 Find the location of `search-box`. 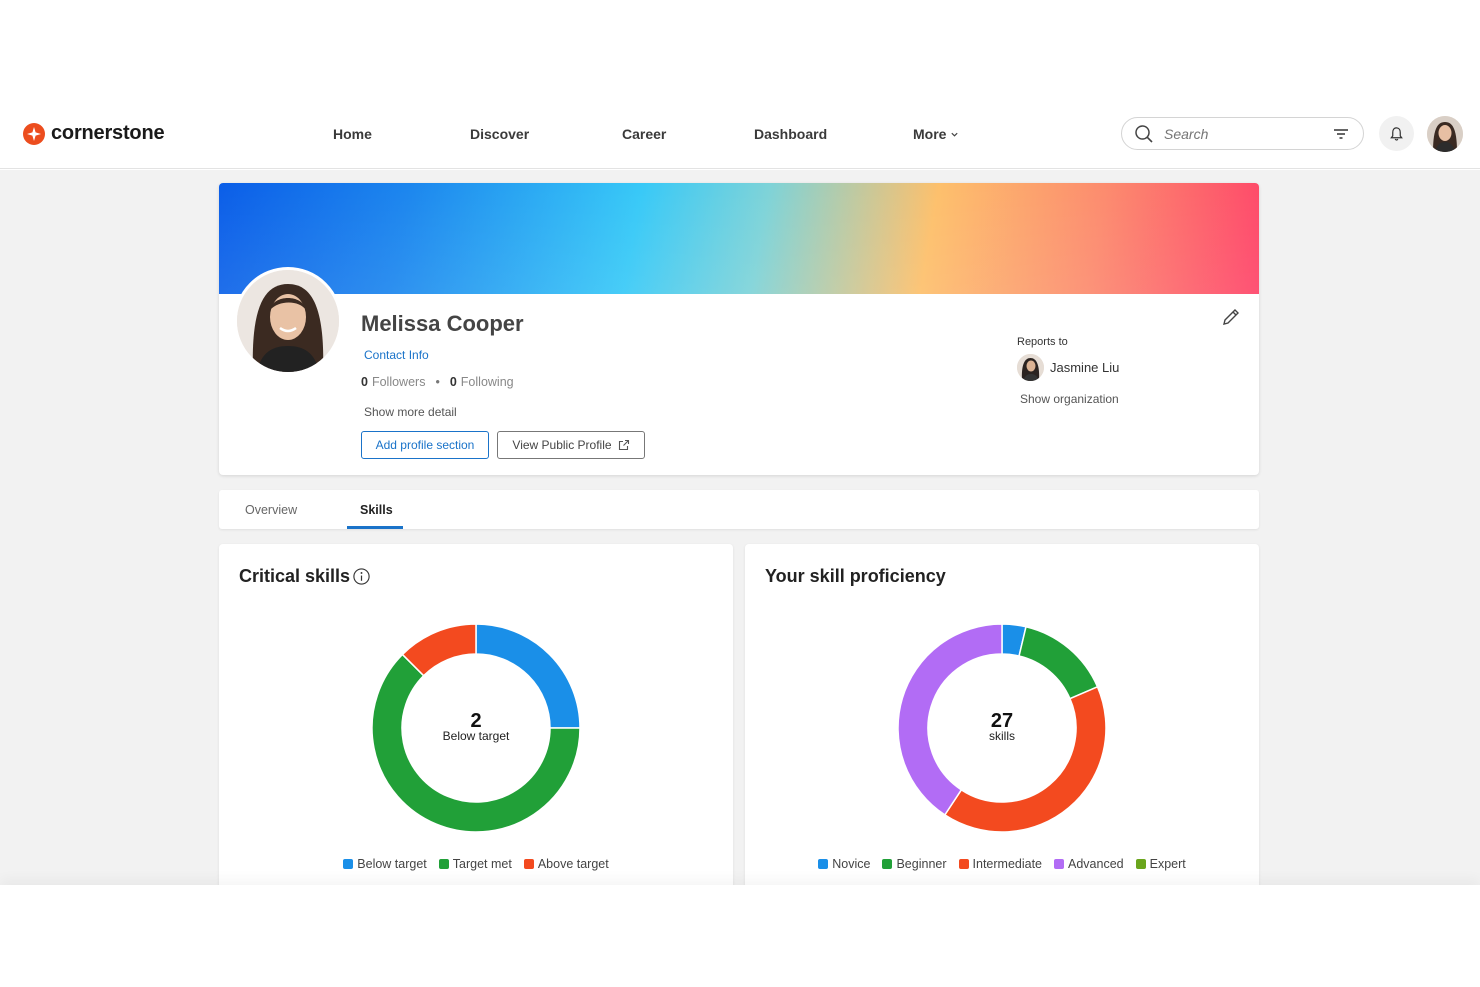

search-box is located at coordinates (1242, 133).